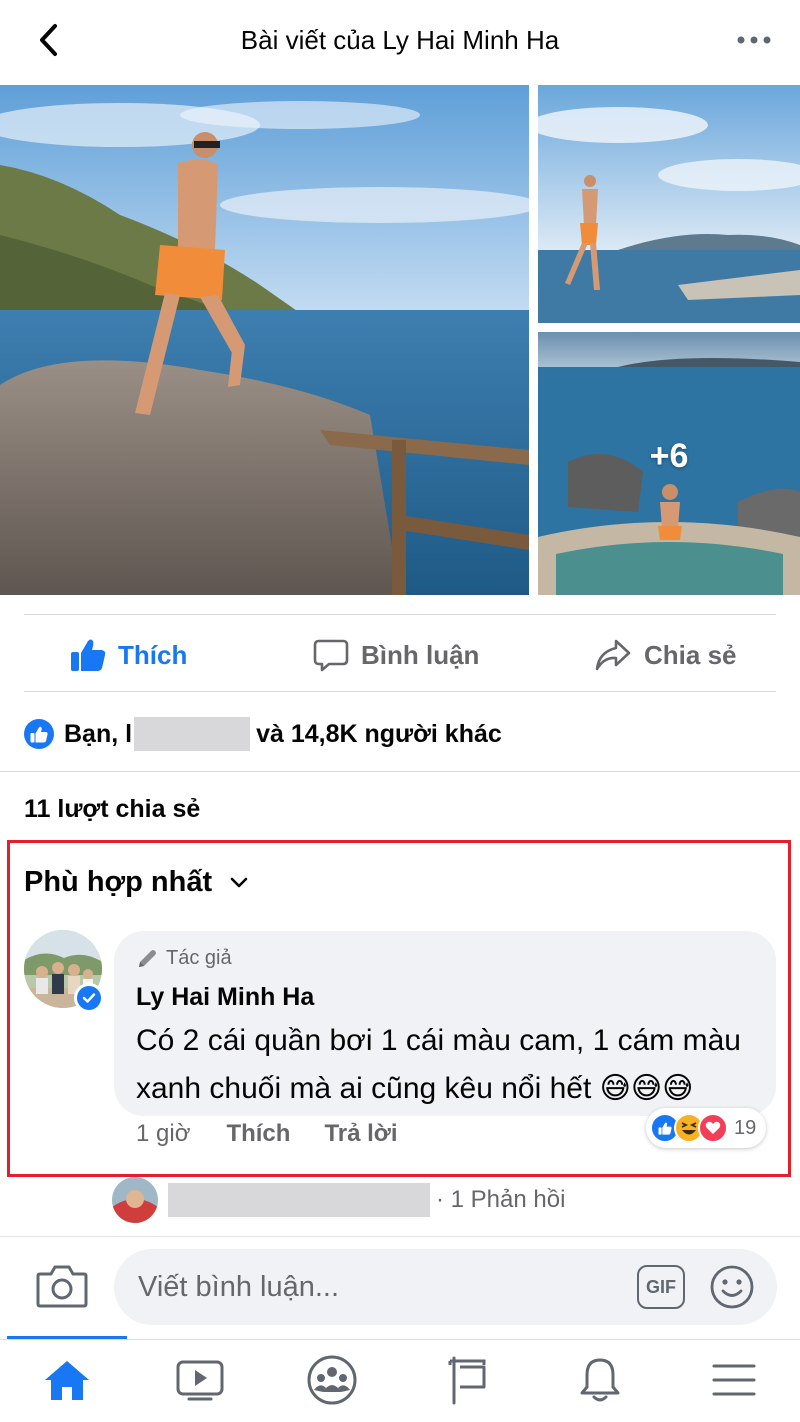 The height and width of the screenshot is (1422, 800). What do you see at coordinates (147, 958) in the screenshot?
I see `pen-icon` at bounding box center [147, 958].